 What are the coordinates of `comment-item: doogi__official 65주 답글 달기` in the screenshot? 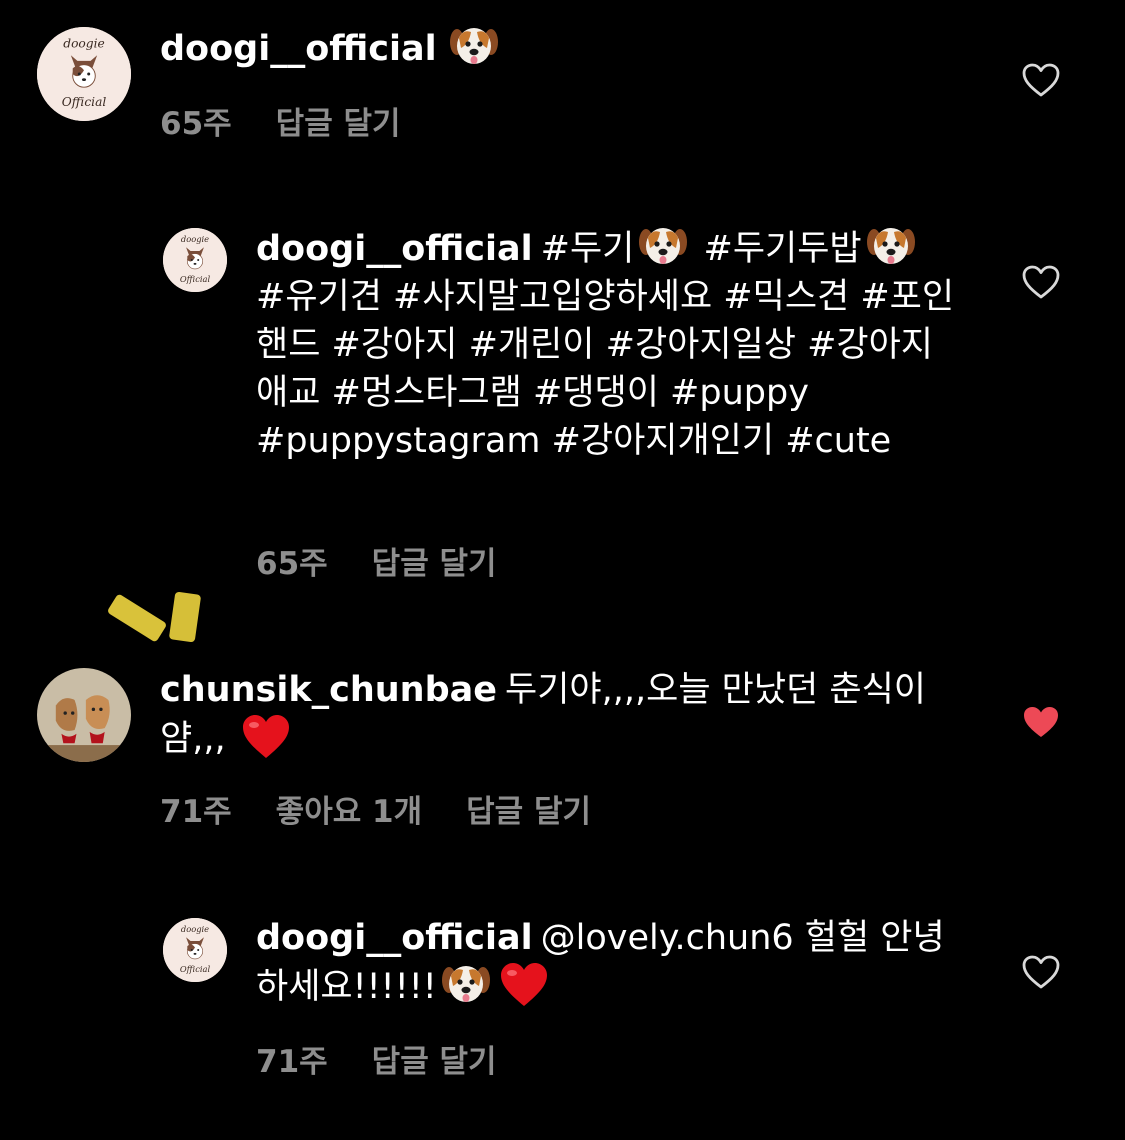 It's located at (562, 80).